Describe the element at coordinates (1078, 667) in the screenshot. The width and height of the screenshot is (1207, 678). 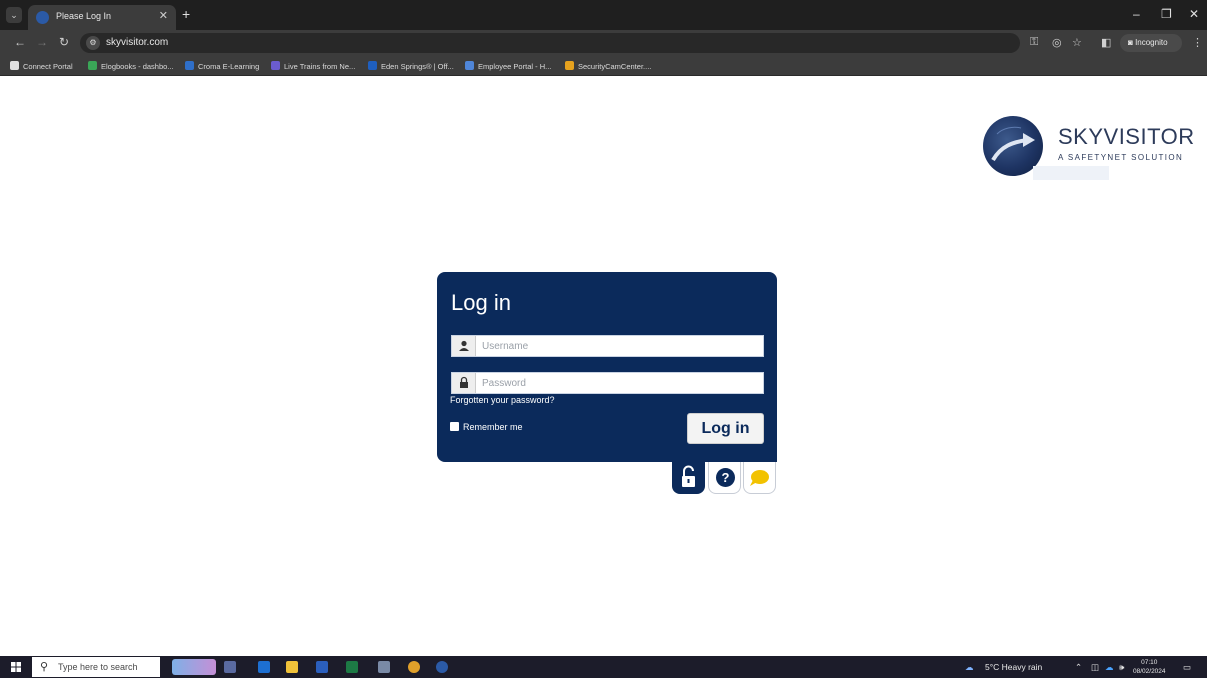
I see `tray-chevron-icon: ⌃` at that location.